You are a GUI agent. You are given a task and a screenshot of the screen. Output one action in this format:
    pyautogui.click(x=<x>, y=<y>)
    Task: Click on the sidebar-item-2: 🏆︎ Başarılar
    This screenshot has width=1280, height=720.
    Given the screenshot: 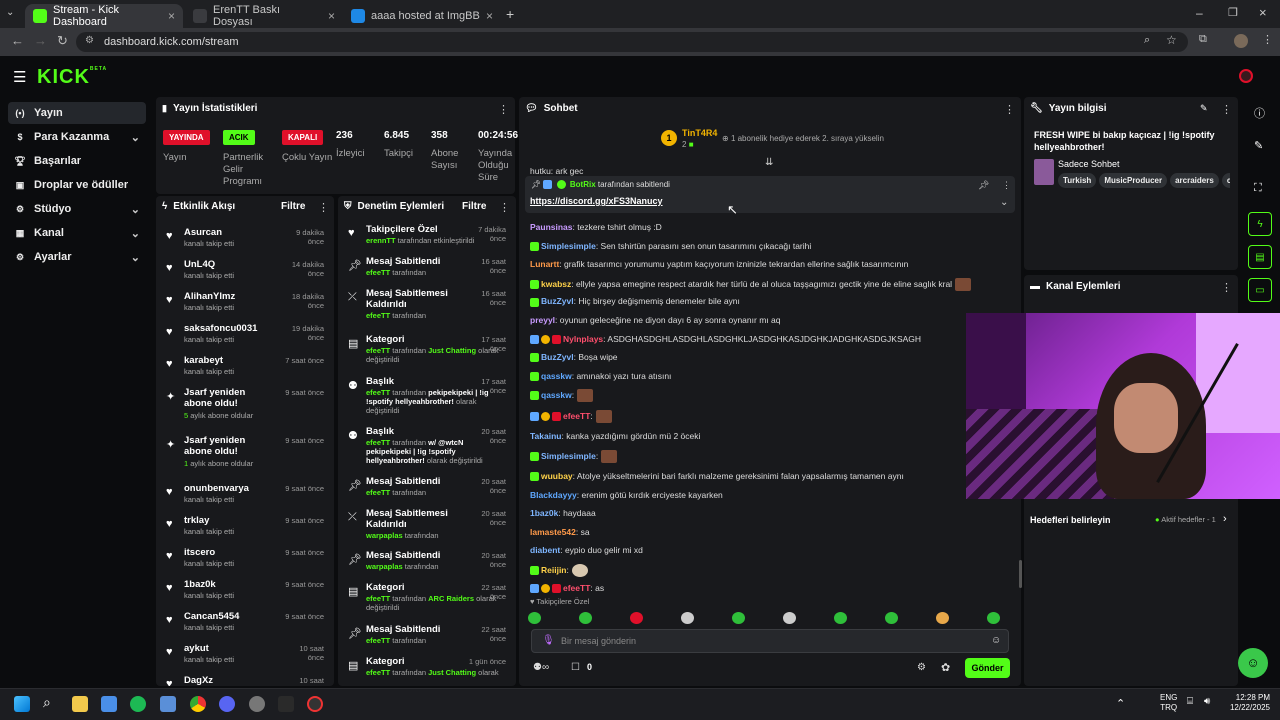 What is the action you would take?
    pyautogui.click(x=77, y=161)
    